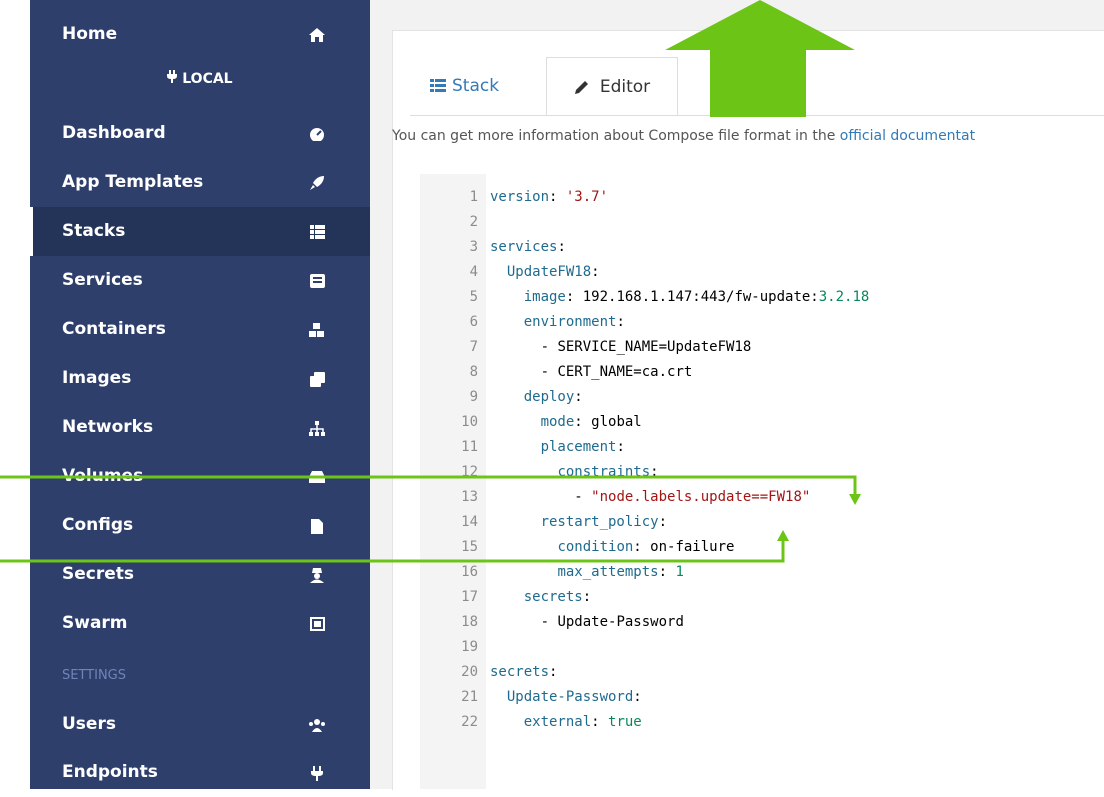 The image size is (1104, 797). Describe the element at coordinates (760, 58) in the screenshot. I see `big-up-arrow-annotation` at that location.